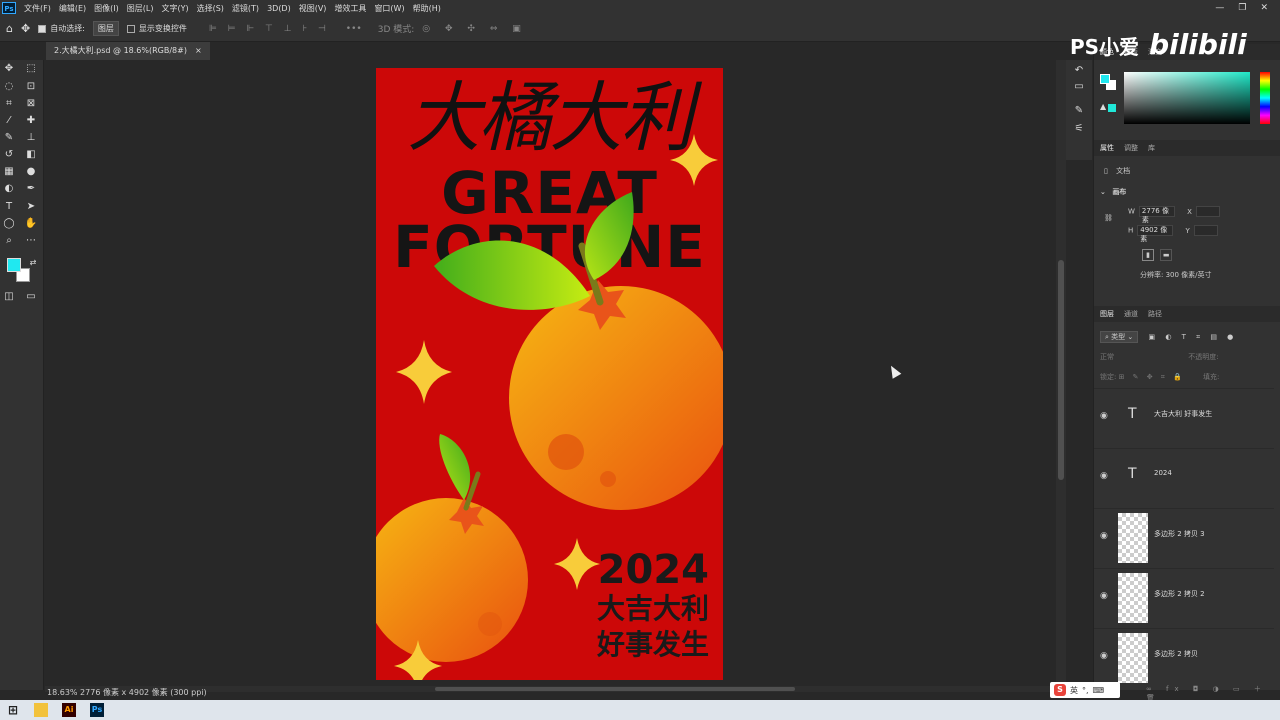 This screenshot has width=1280, height=720. What do you see at coordinates (128, 51) in the screenshot?
I see `document-tab: 2.大橘大利.psd @ 18.6%(RGB/8#) ×` at bounding box center [128, 51].